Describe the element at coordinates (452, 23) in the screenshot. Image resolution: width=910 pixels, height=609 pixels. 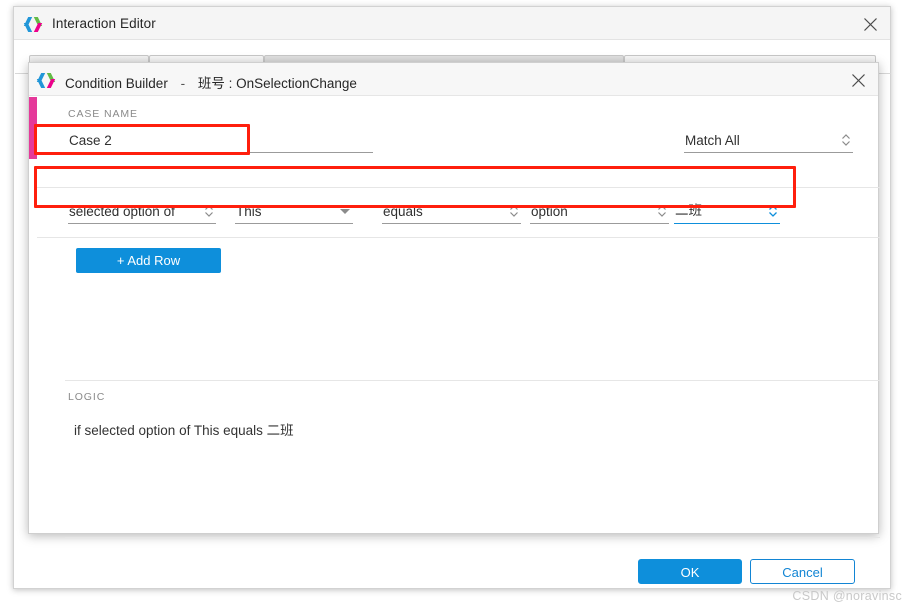
I see `interaction-editor-titlebar: Interaction Editor` at that location.